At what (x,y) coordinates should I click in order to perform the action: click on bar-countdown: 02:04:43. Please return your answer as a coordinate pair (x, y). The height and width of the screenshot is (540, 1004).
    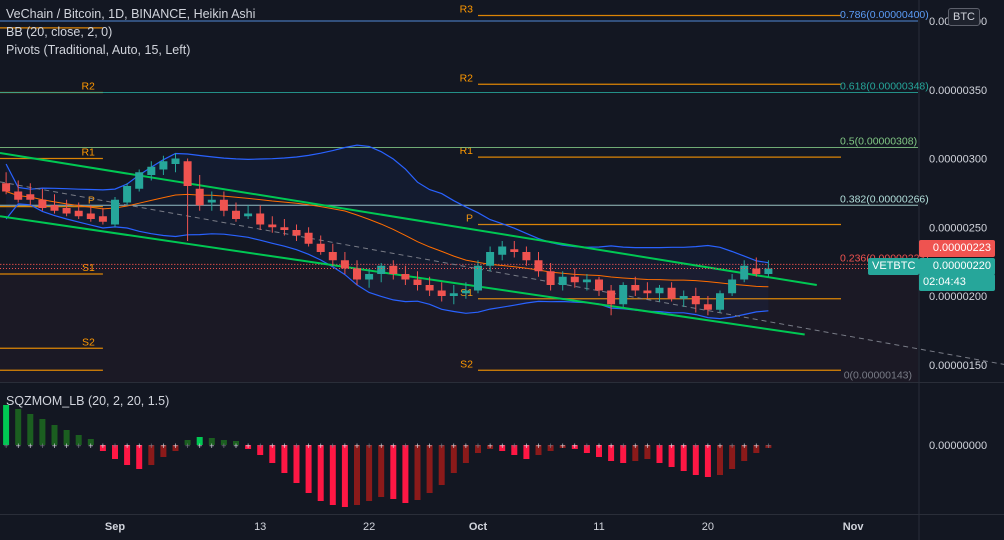
    Looking at the image, I should click on (957, 282).